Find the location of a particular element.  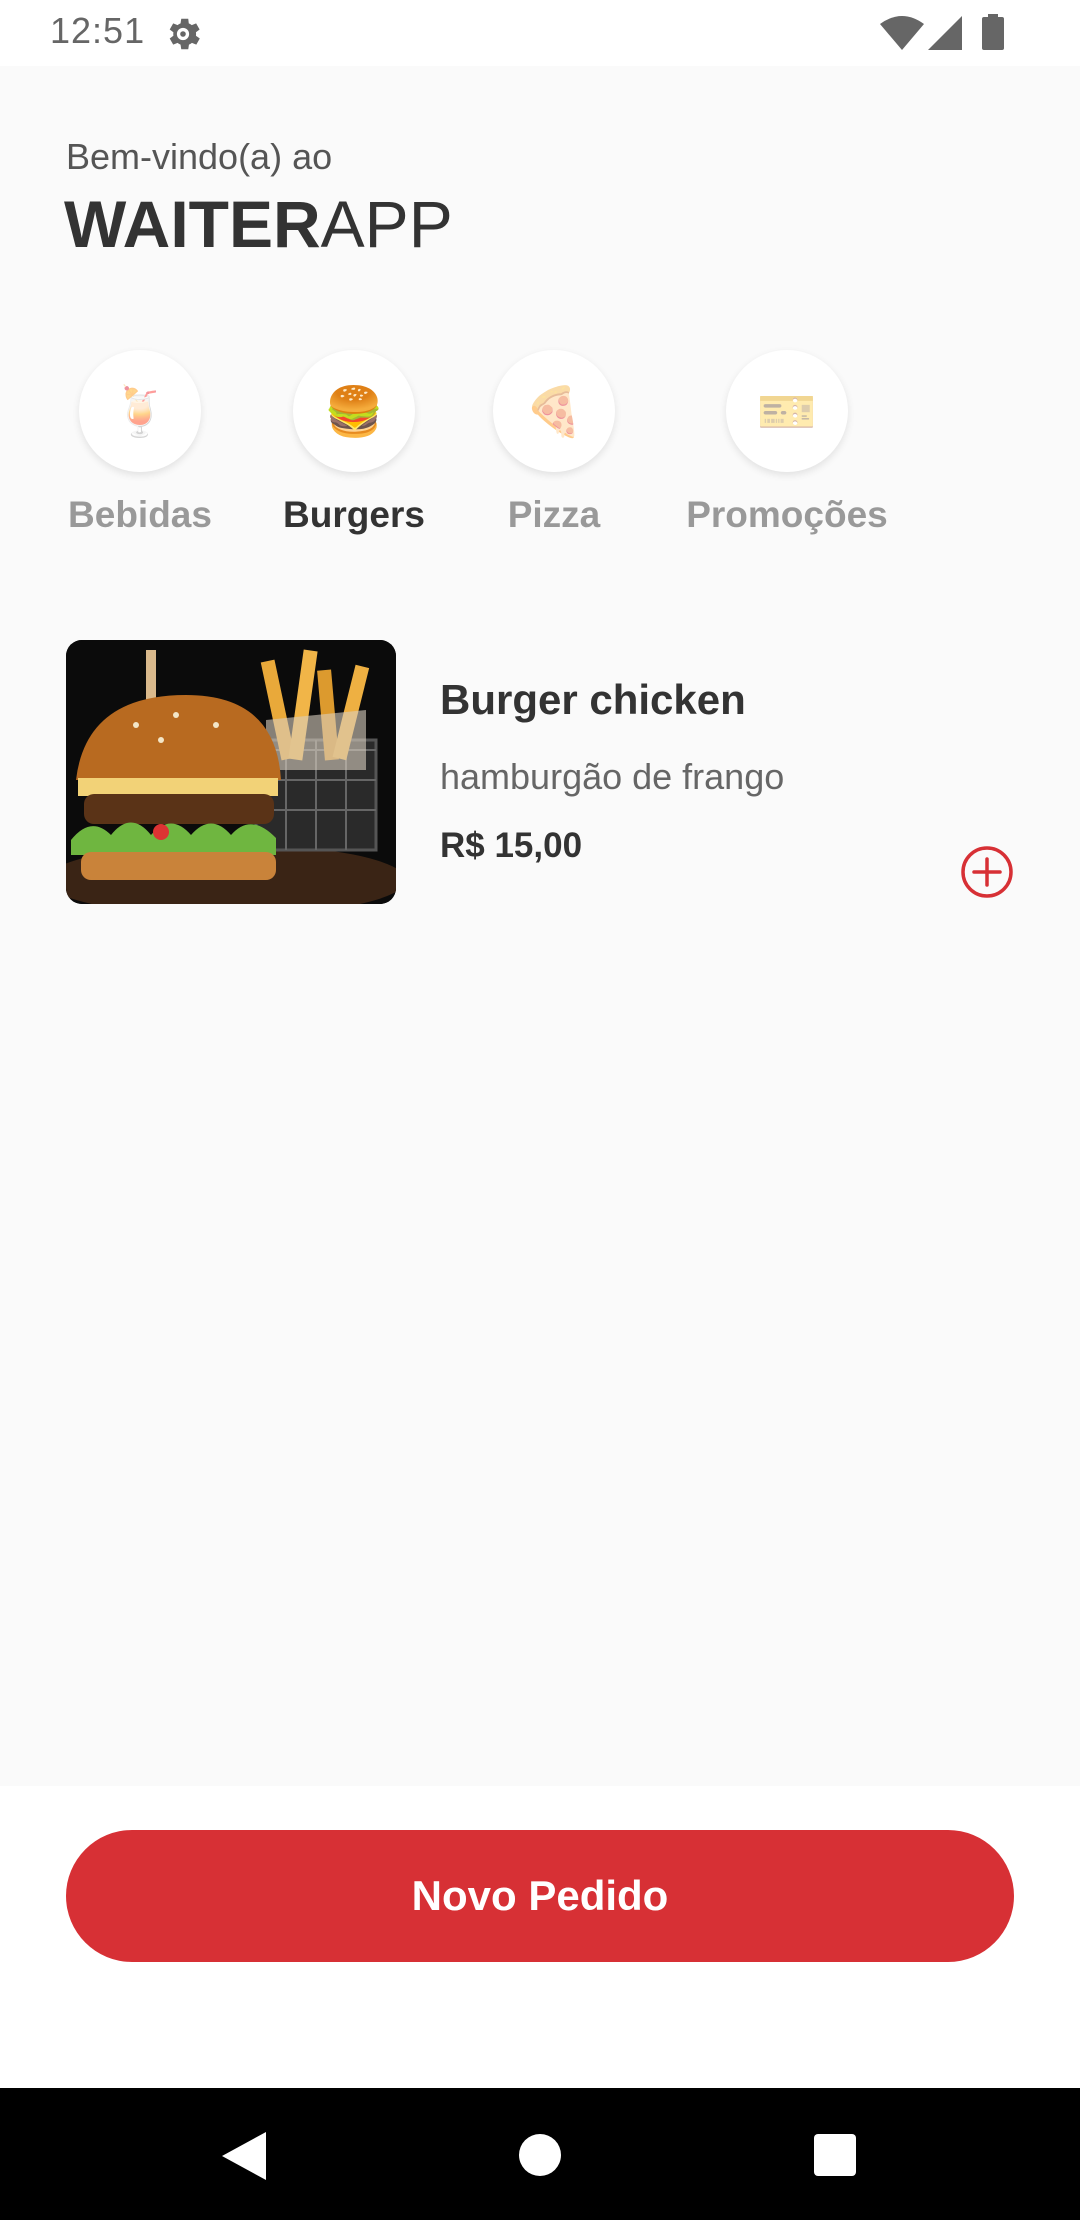

welcome-text: Bem-vindo(a) ao is located at coordinates (199, 156).